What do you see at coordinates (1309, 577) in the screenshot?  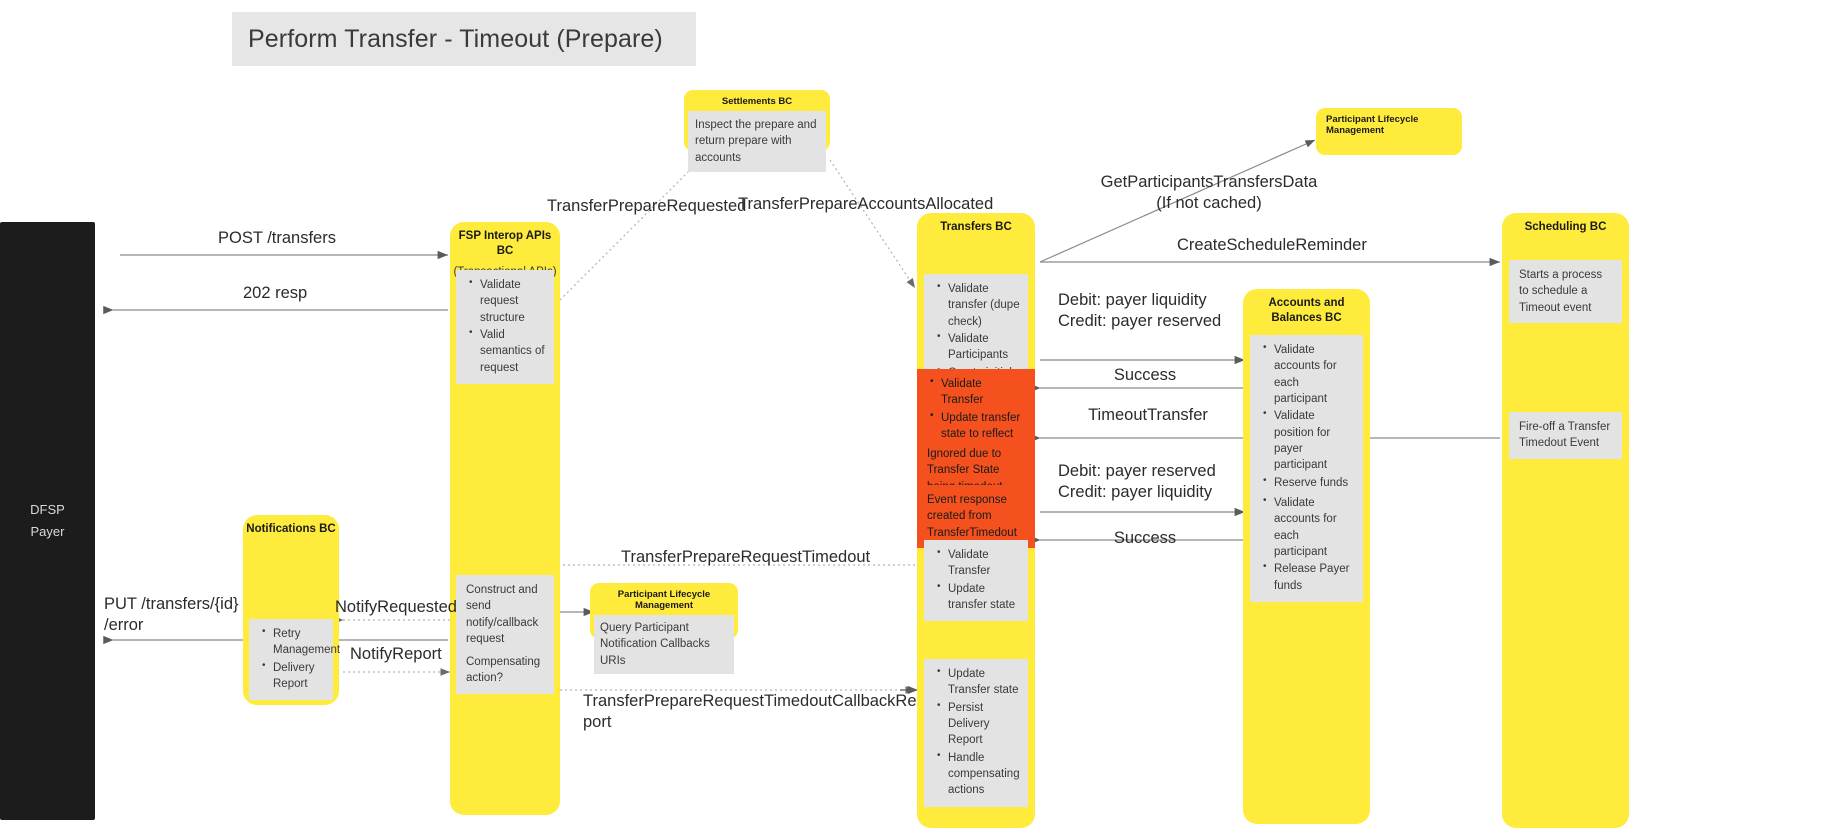 I see `list-item: Release Payer funds` at bounding box center [1309, 577].